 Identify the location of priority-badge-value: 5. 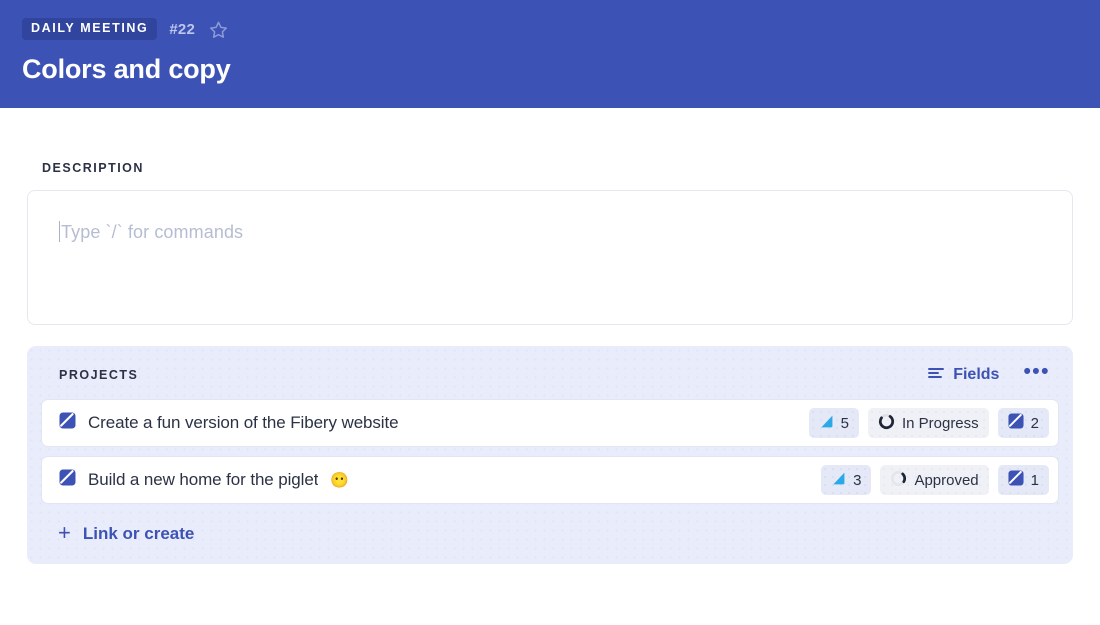
(844, 423).